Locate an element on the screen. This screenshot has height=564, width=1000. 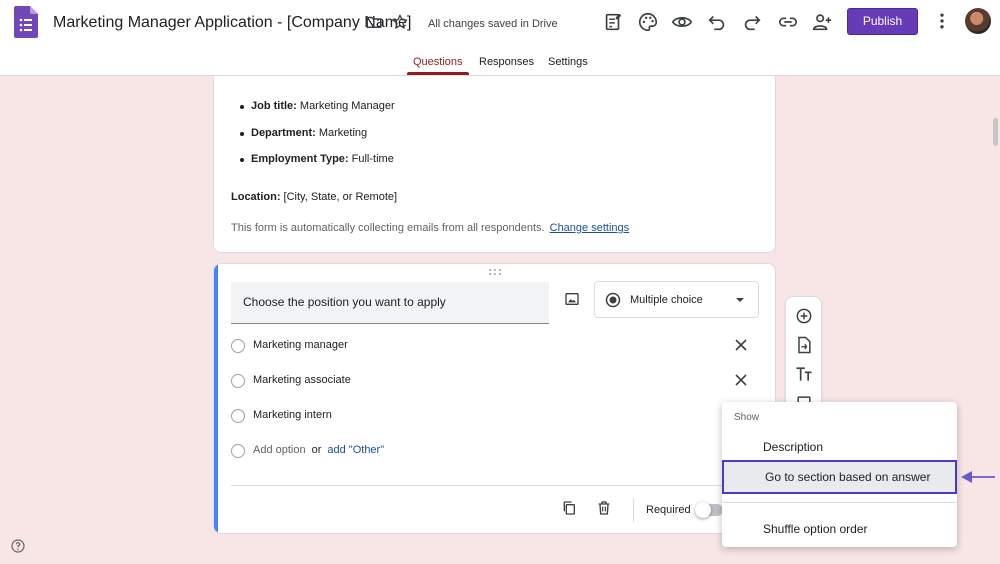
tab-questions: Questions is located at coordinates (438, 62).